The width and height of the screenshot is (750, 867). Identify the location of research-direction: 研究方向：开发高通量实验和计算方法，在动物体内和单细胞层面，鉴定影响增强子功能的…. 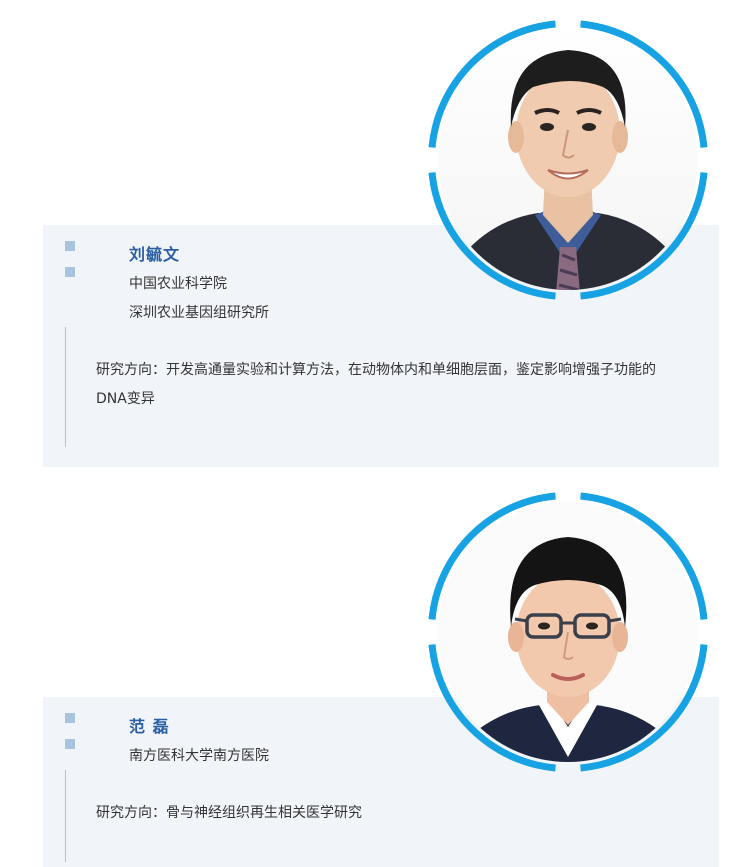
(376, 384).